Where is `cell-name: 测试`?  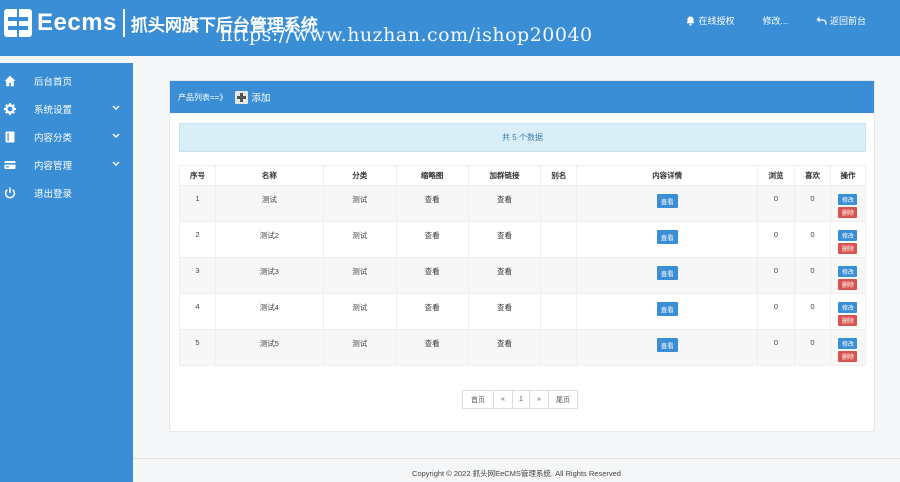 cell-name: 测试 is located at coordinates (269, 203).